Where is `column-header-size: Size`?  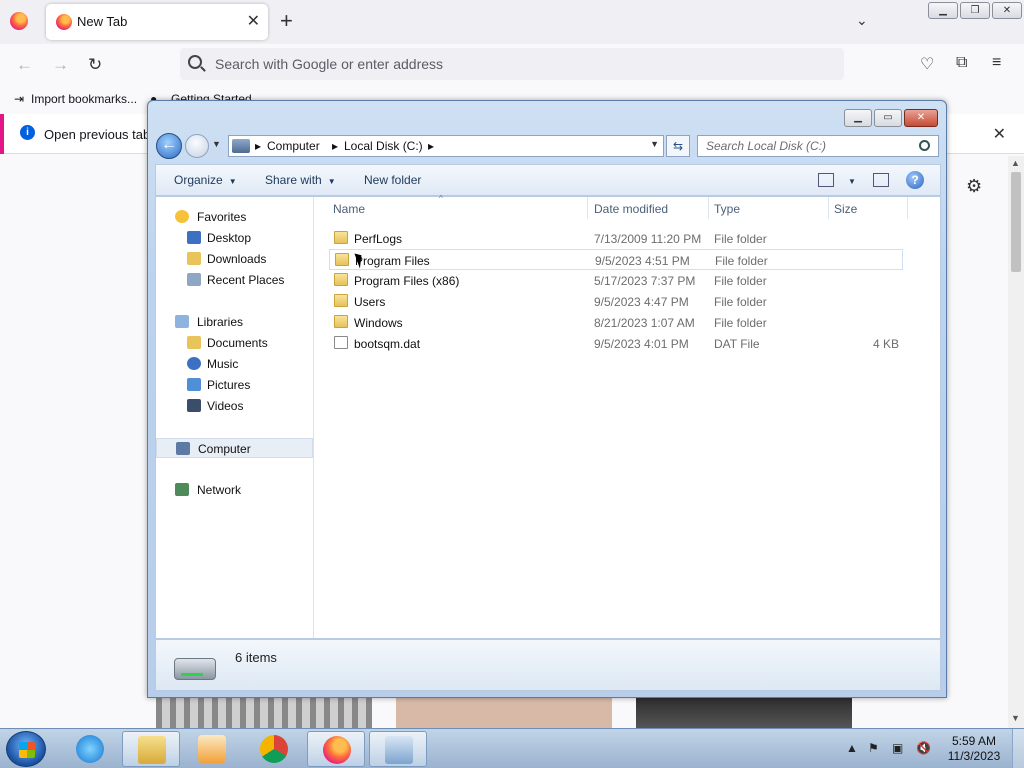
column-header-size: Size is located at coordinates (845, 209).